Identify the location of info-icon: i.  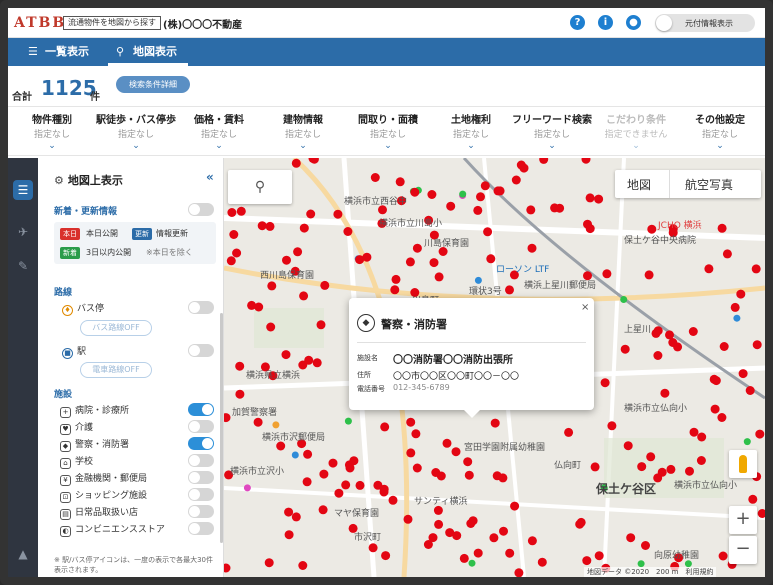
(605, 22).